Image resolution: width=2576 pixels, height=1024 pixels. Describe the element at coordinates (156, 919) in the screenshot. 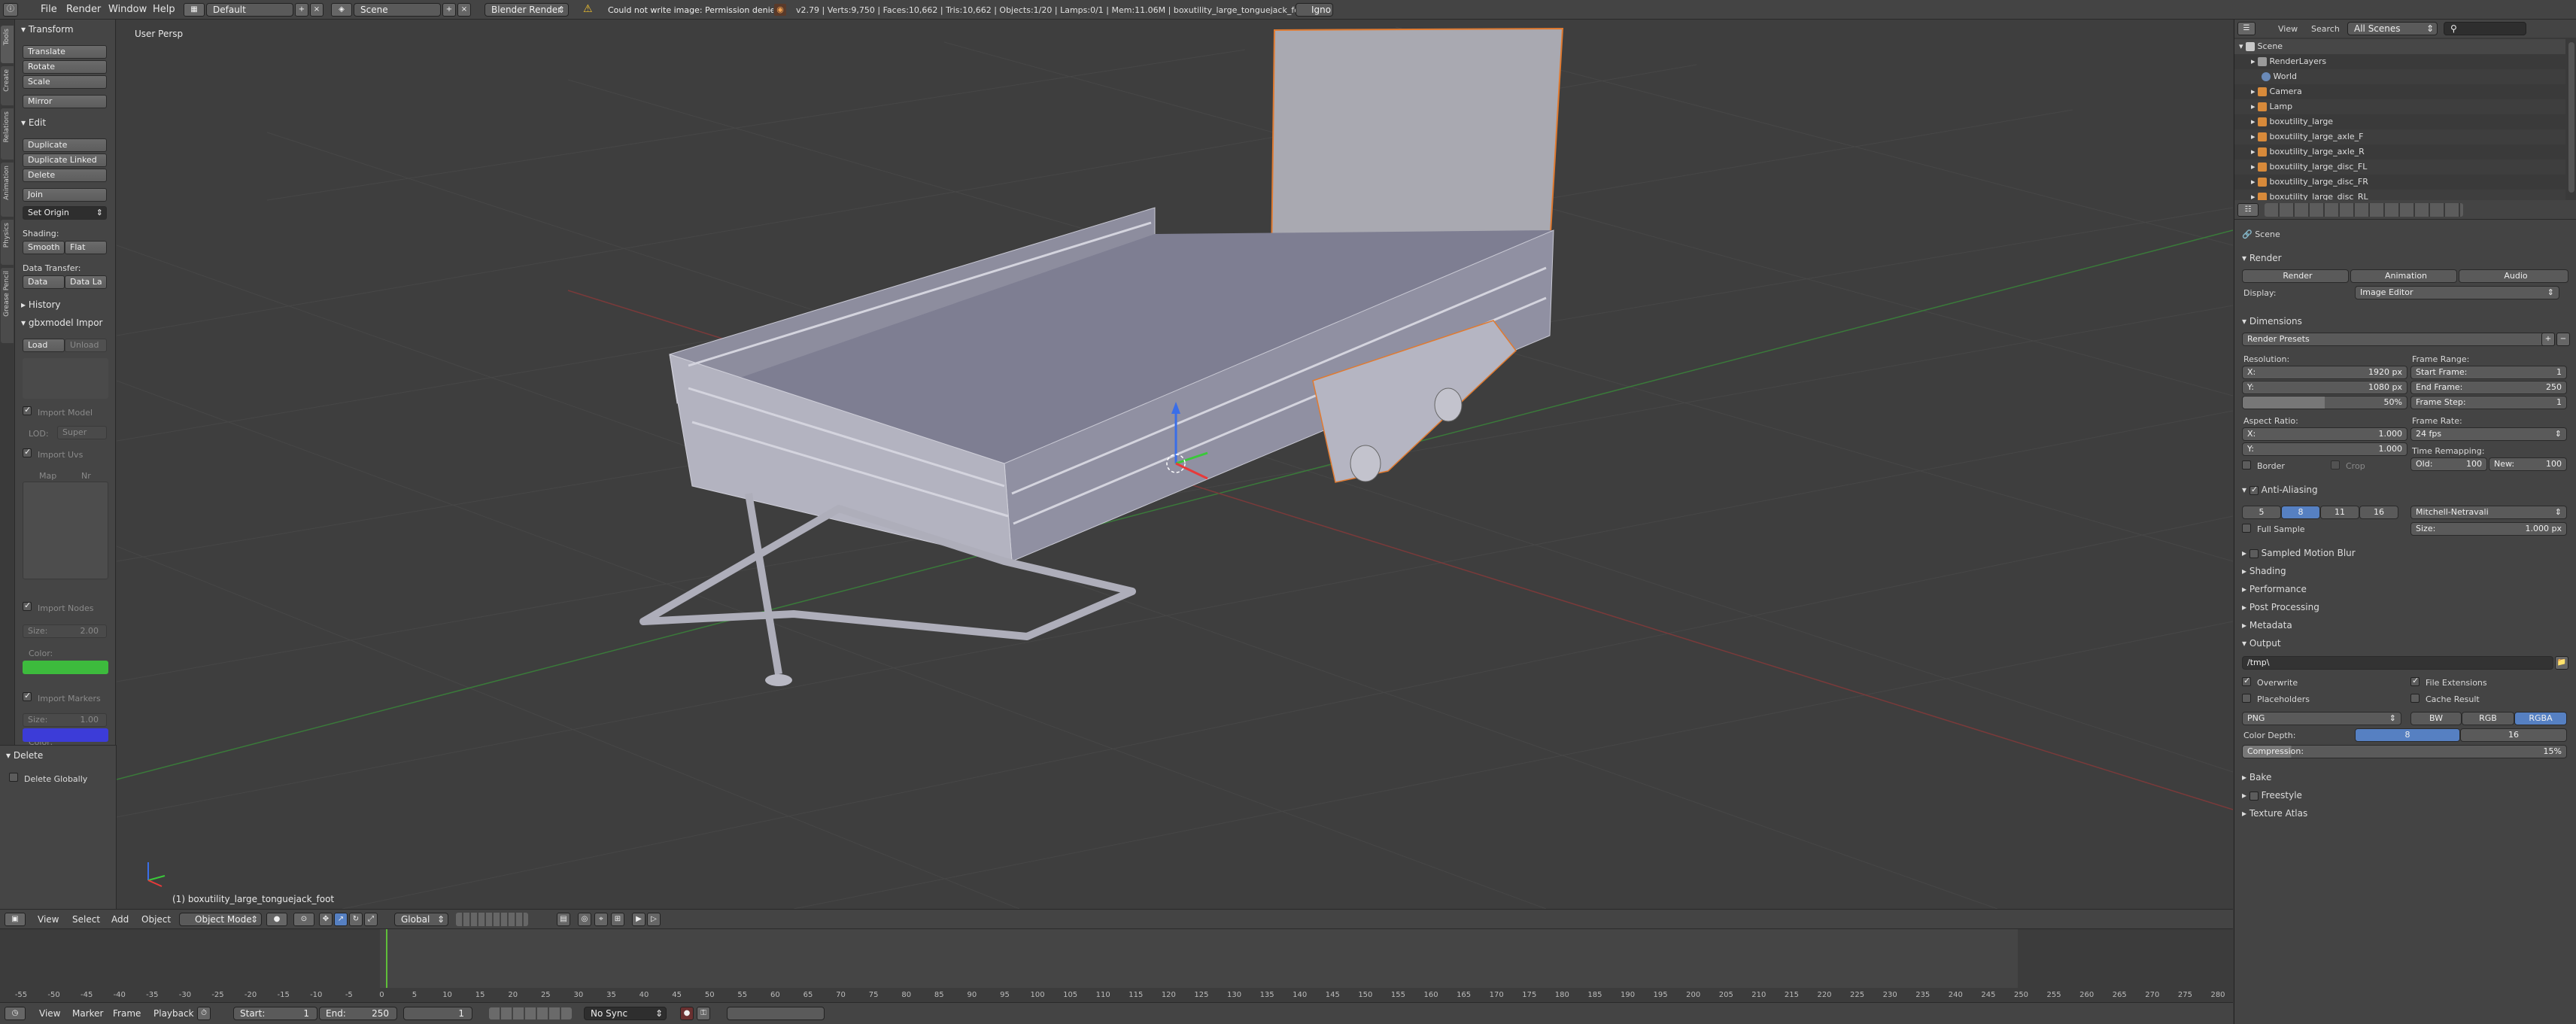

I see `menu-object: Object` at that location.